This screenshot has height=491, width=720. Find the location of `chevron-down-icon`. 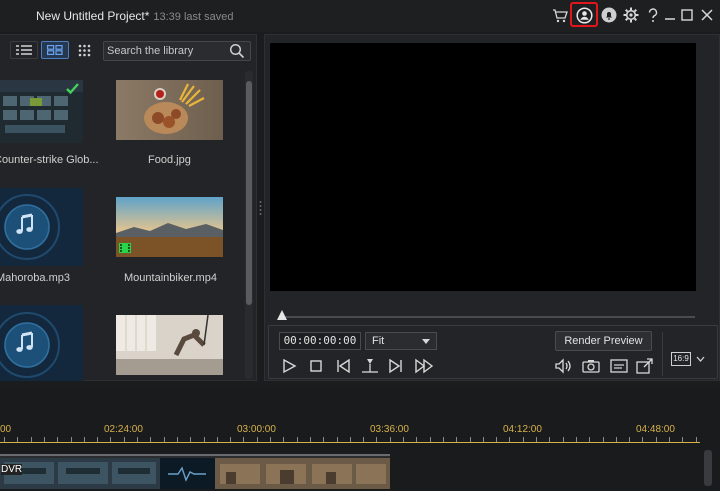

chevron-down-icon is located at coordinates (700, 359).